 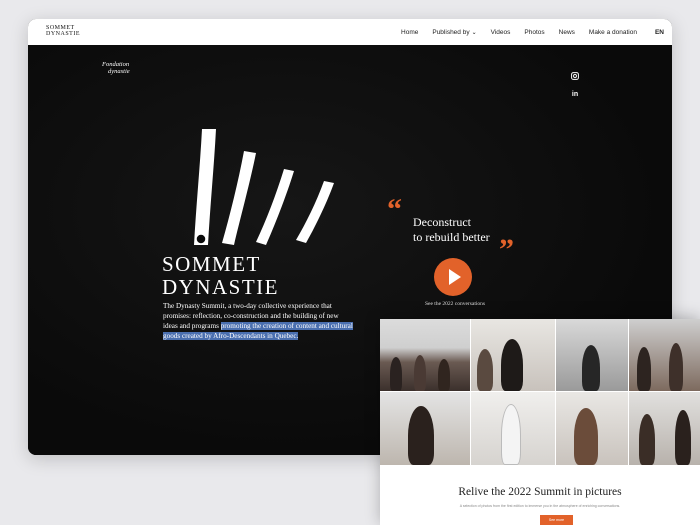 What do you see at coordinates (409, 32) in the screenshot?
I see `nav-home: Home` at bounding box center [409, 32].